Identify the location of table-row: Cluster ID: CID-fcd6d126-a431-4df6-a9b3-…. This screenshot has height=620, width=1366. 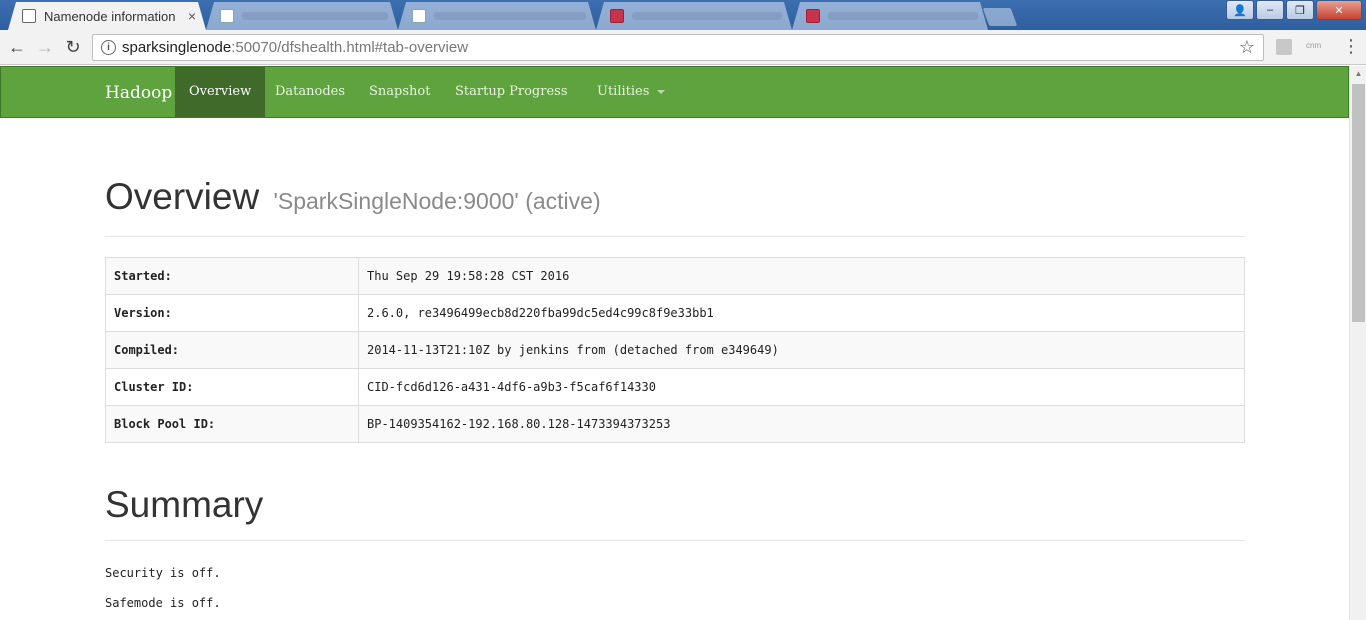
(675, 387).